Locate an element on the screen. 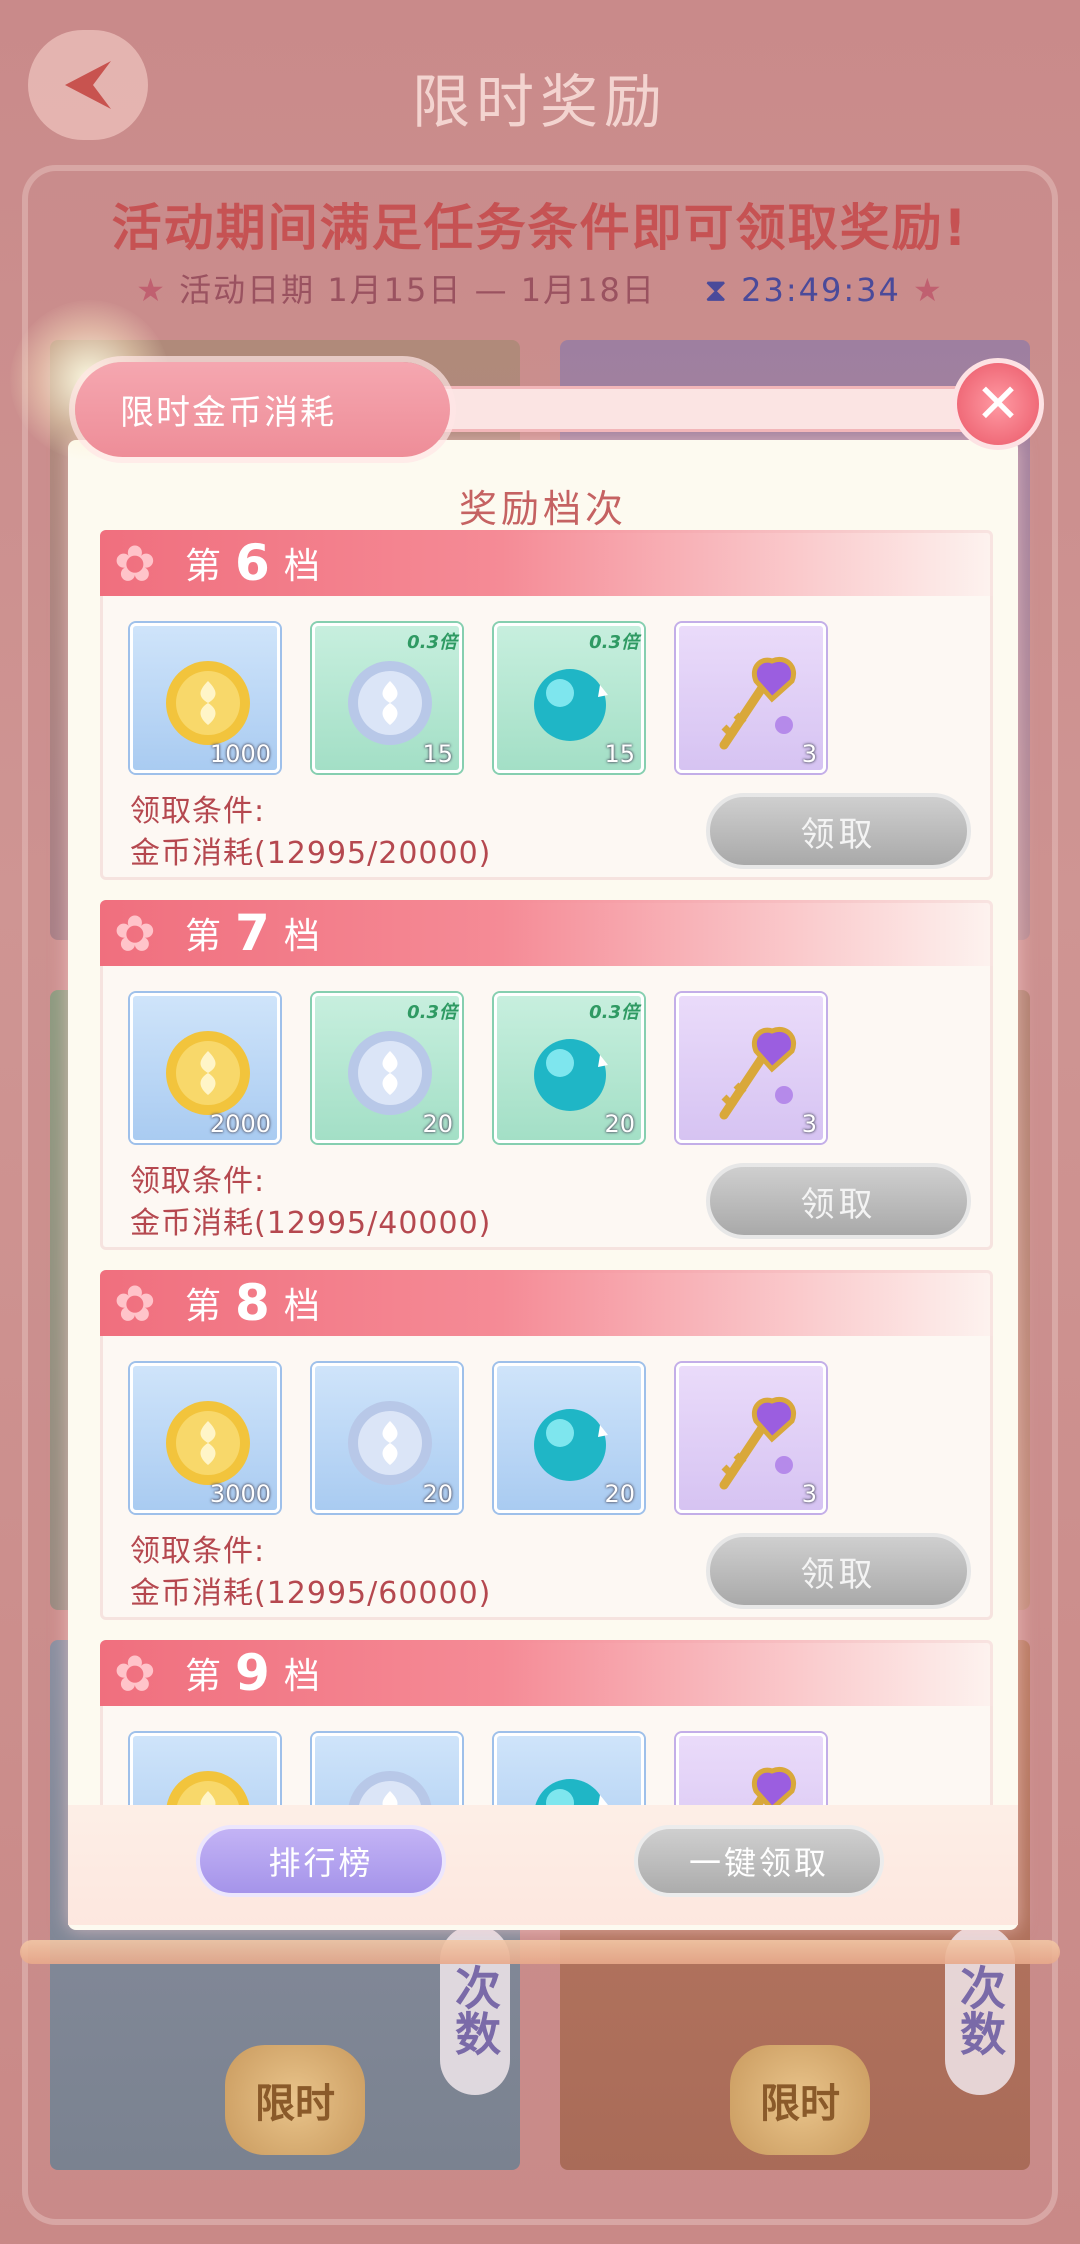 The height and width of the screenshot is (2244, 1080). leaderboard-button: 排行榜 is located at coordinates (321, 1861).